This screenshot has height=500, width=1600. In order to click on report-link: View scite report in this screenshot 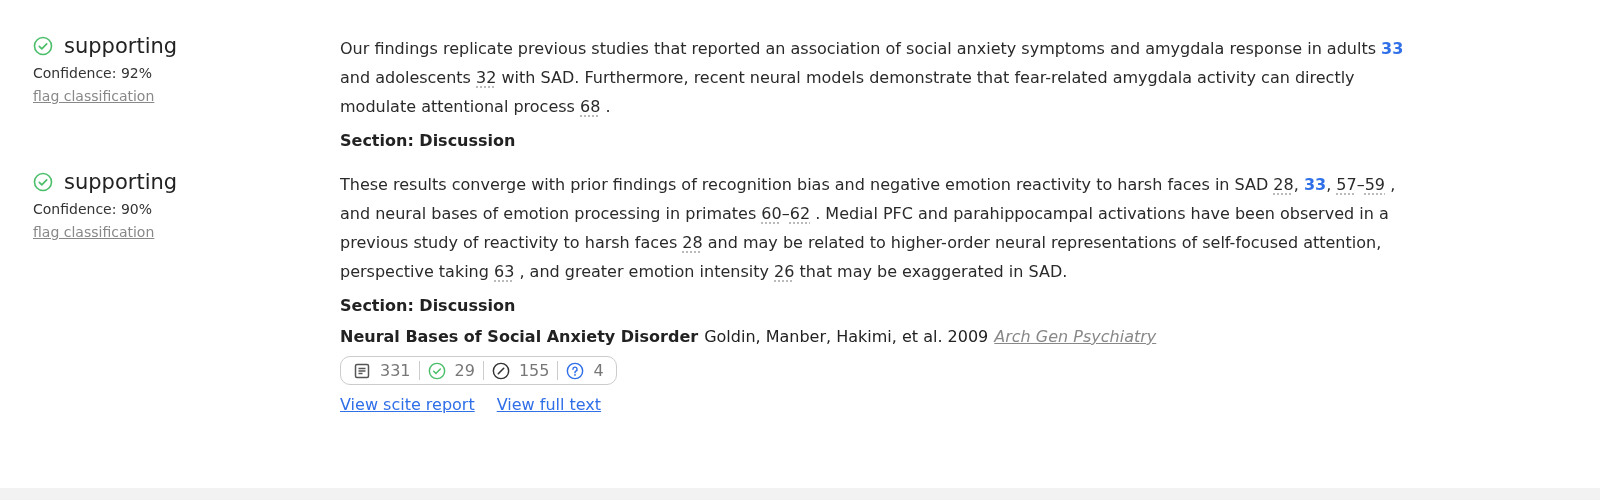, I will do `click(407, 404)`.